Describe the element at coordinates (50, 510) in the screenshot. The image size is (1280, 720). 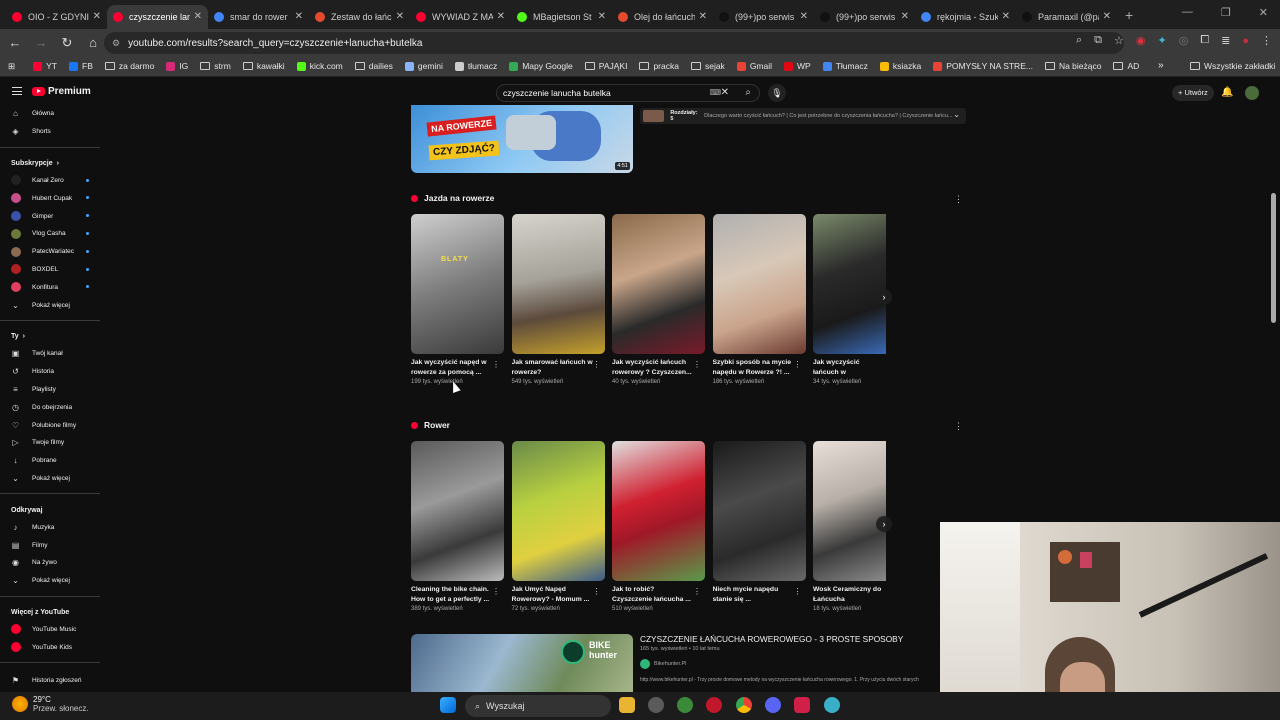
I see `explore-header: Odkrywaj` at that location.